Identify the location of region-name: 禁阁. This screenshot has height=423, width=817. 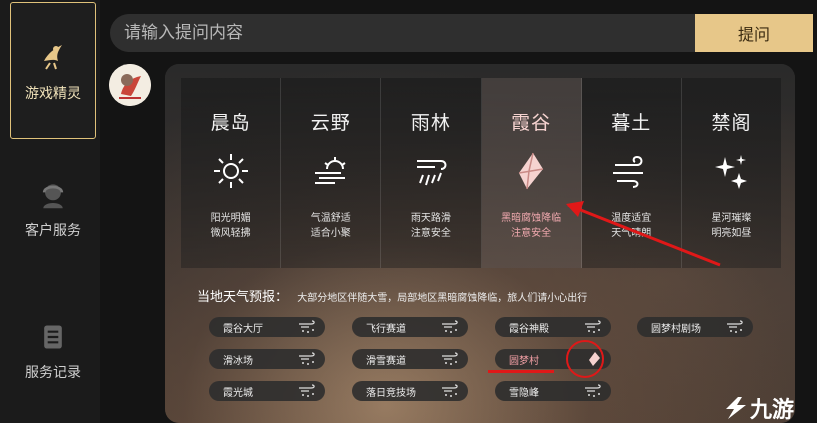
(731, 123).